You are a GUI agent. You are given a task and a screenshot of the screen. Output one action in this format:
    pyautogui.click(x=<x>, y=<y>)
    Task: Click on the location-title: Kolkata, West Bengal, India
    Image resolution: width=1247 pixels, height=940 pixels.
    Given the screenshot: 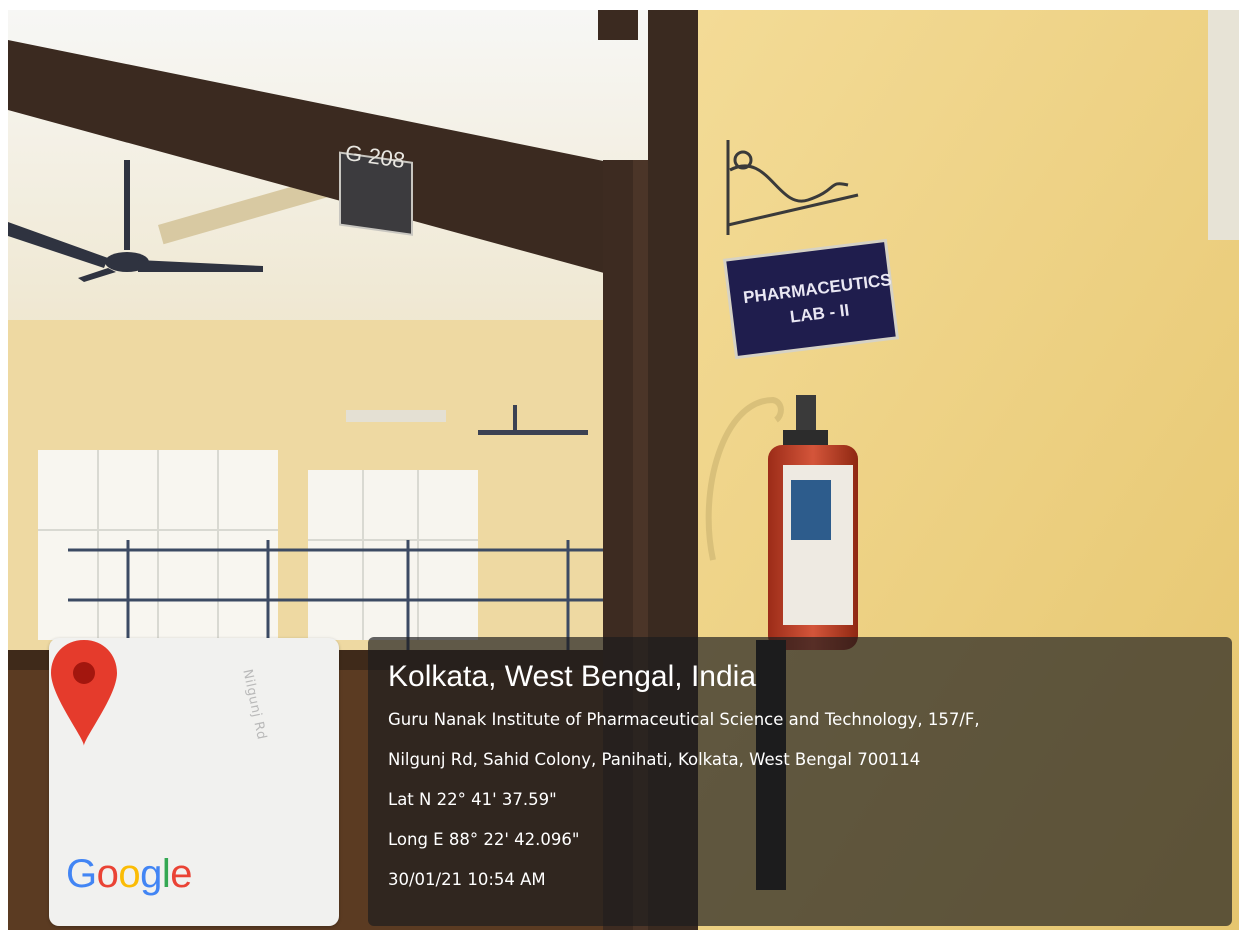 What is the action you would take?
    pyautogui.click(x=572, y=676)
    